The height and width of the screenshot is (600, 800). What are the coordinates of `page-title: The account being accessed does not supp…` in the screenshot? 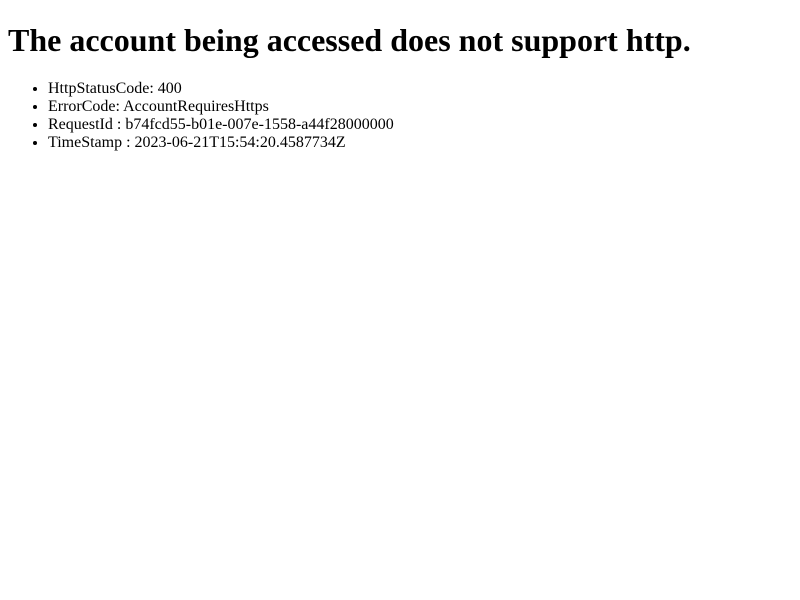 It's located at (349, 40).